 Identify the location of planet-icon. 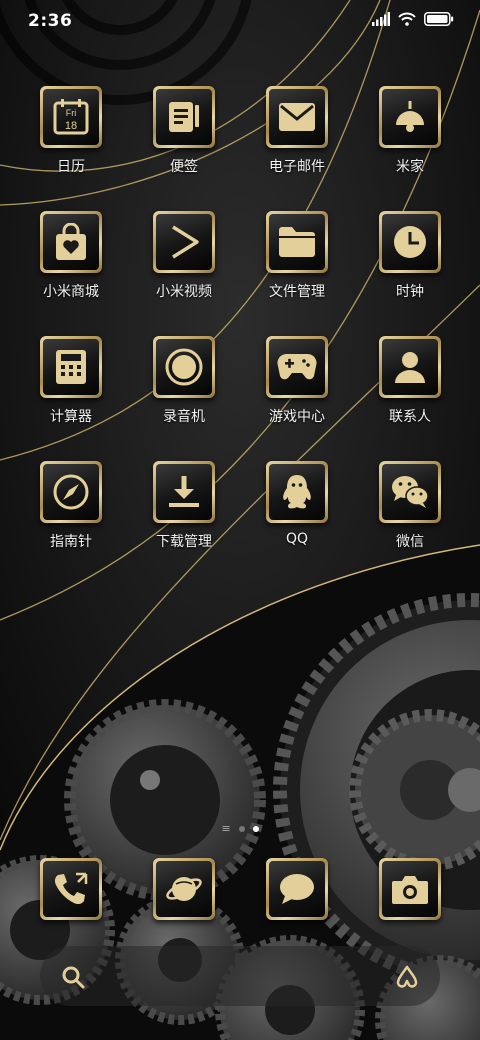
(184, 889).